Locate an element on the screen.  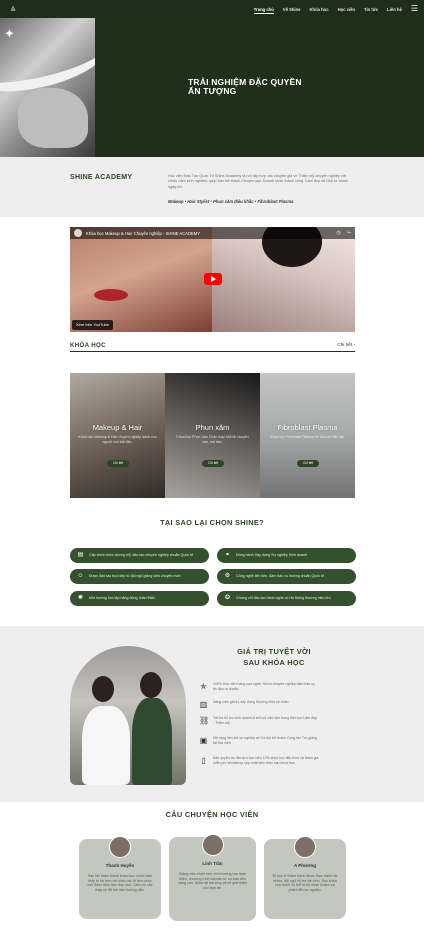
certificate-icon: ▤ is located at coordinates (80, 555).